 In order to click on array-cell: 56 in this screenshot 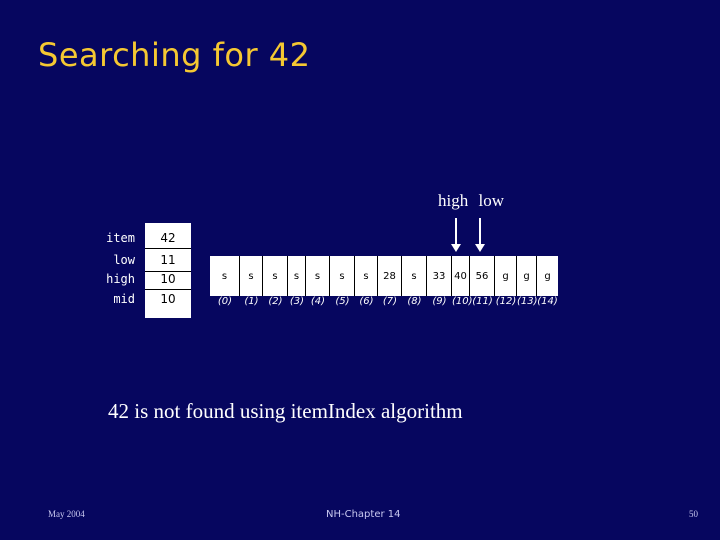, I will do `click(482, 276)`.